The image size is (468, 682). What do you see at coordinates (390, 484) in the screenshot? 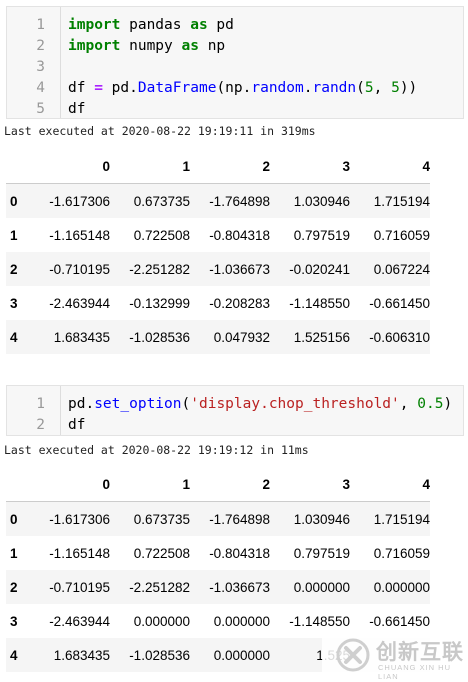
I see `column-header: 4` at bounding box center [390, 484].